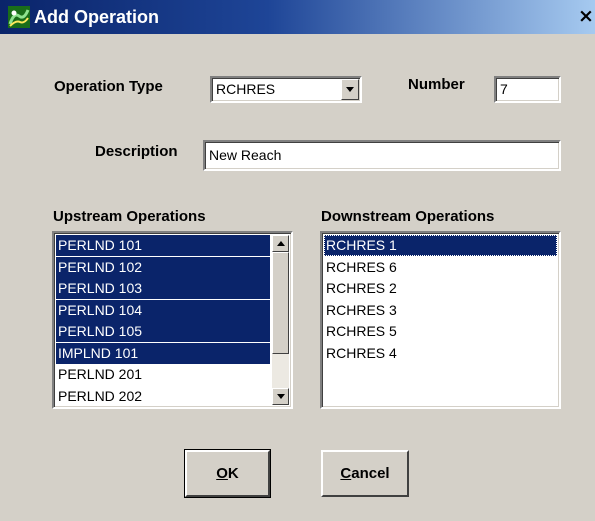 This screenshot has height=521, width=595. I want to click on list-item: PERLND 202, so click(163, 396).